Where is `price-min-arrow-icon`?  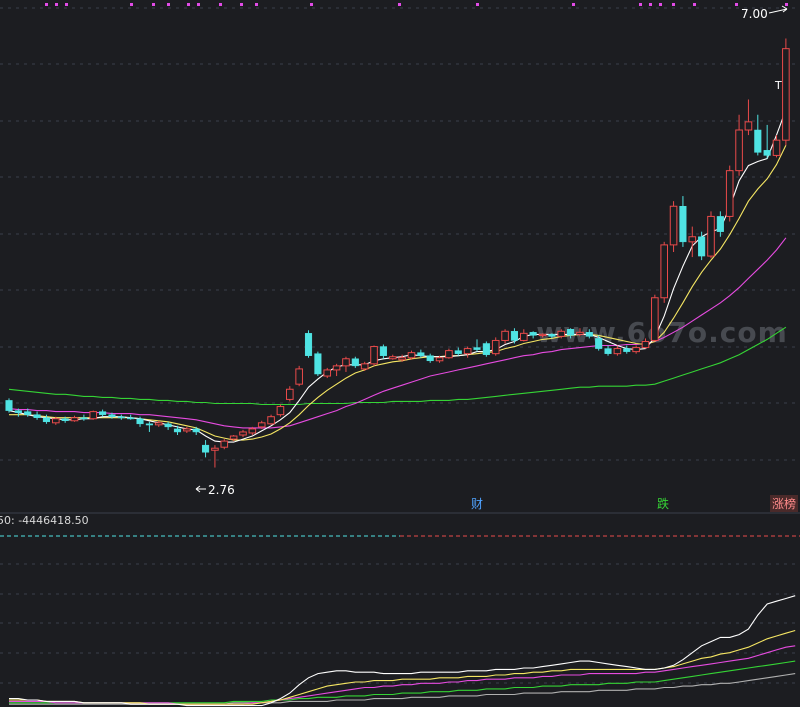 price-min-arrow-icon is located at coordinates (200, 489).